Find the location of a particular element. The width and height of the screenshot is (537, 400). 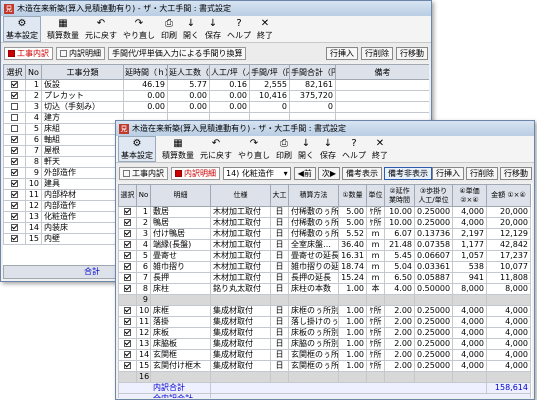

spec-cell: 銘り丸太取付 is located at coordinates (240, 289).